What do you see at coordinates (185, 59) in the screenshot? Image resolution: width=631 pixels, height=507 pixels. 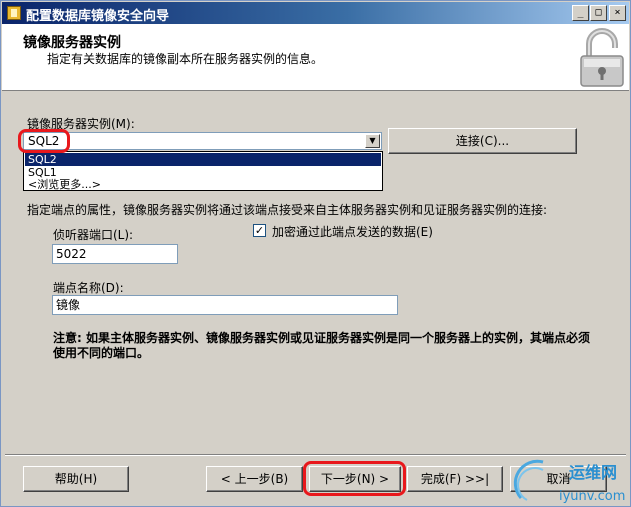 I see `page-subtitle: 指定有关数据库的镜像副本所在服务器实例的信息。` at bounding box center [185, 59].